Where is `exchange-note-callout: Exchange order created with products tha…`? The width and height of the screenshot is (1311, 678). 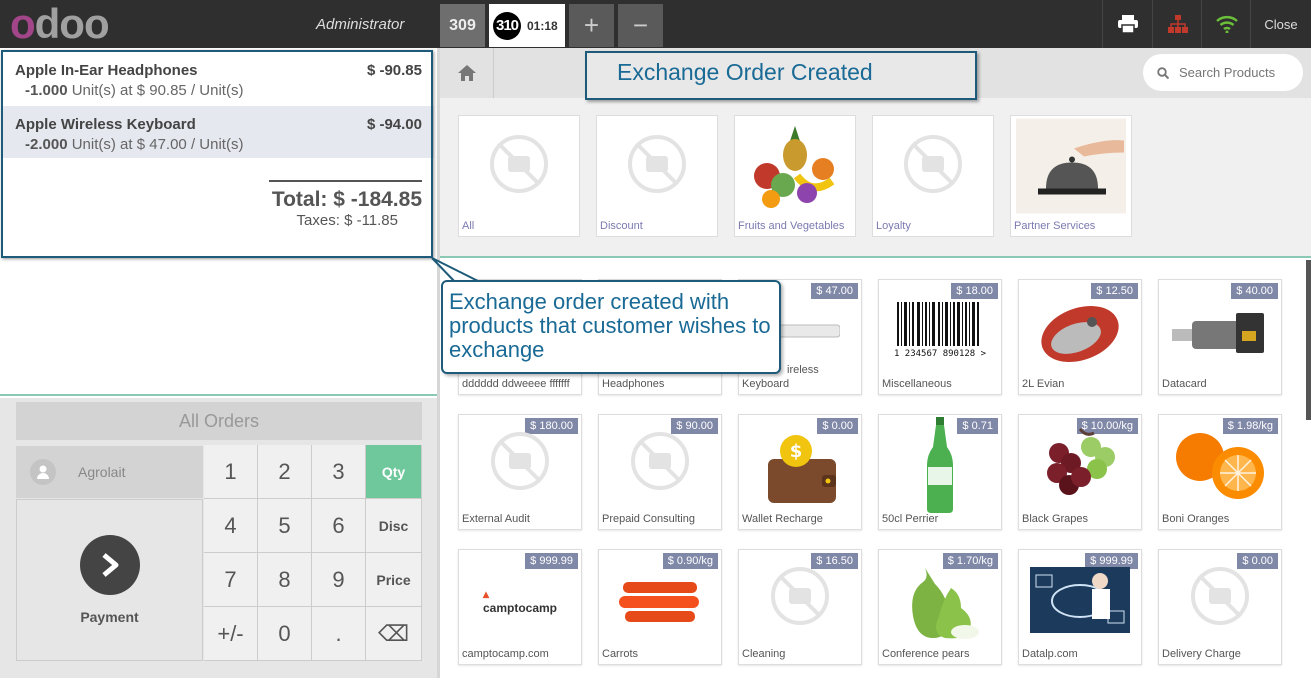 exchange-note-callout: Exchange order created with products tha… is located at coordinates (611, 327).